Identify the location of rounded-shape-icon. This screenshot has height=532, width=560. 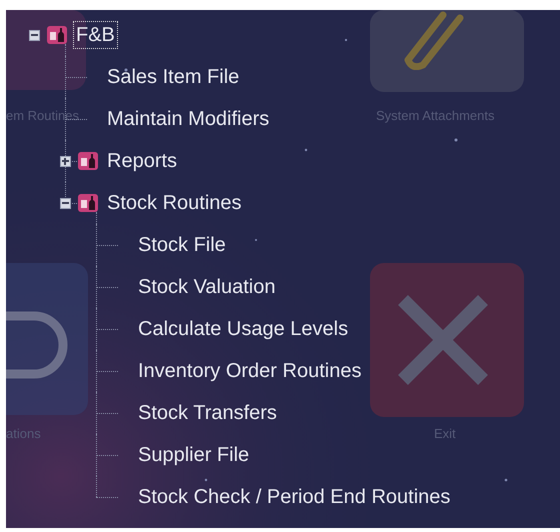
(37, 345).